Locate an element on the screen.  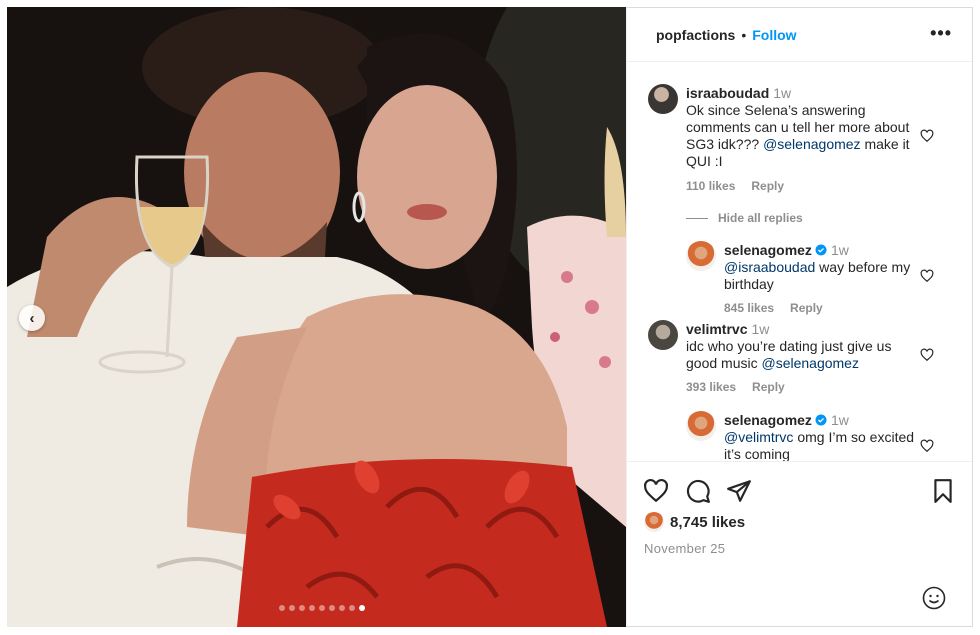
mention-link: @velimtrvc is located at coordinates (758, 437).